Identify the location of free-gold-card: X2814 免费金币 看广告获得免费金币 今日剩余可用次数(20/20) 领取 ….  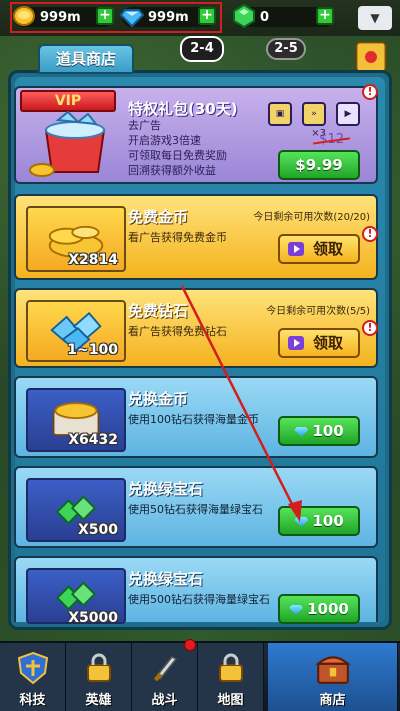
(196, 237).